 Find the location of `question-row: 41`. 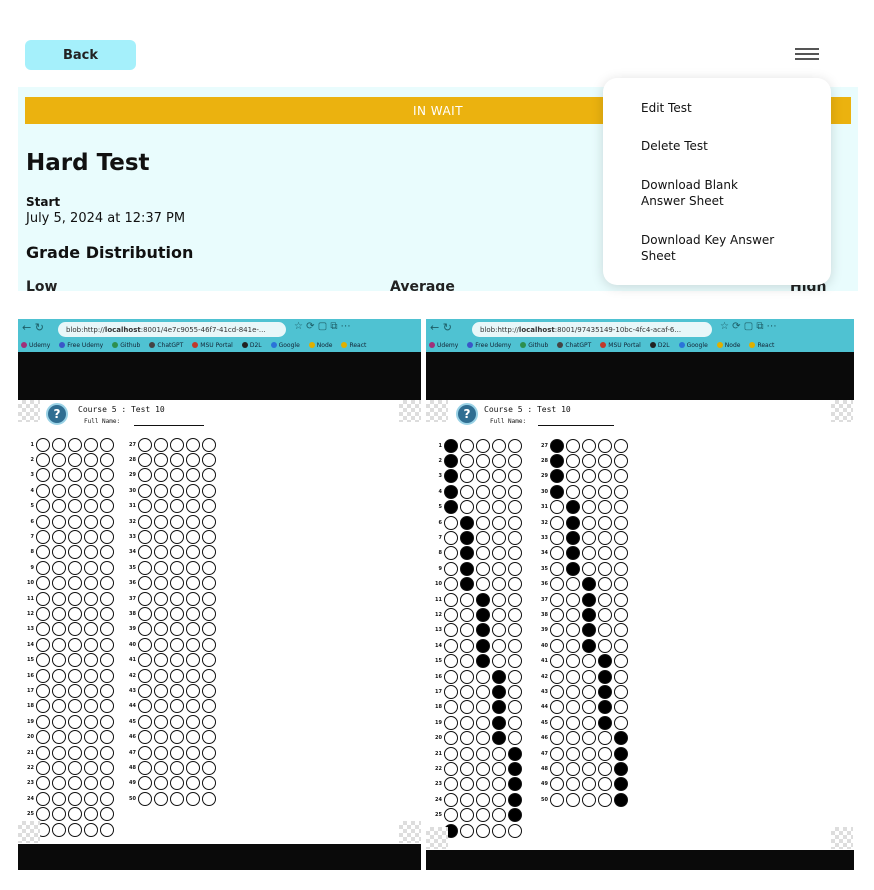

question-row: 41 is located at coordinates (583, 661).